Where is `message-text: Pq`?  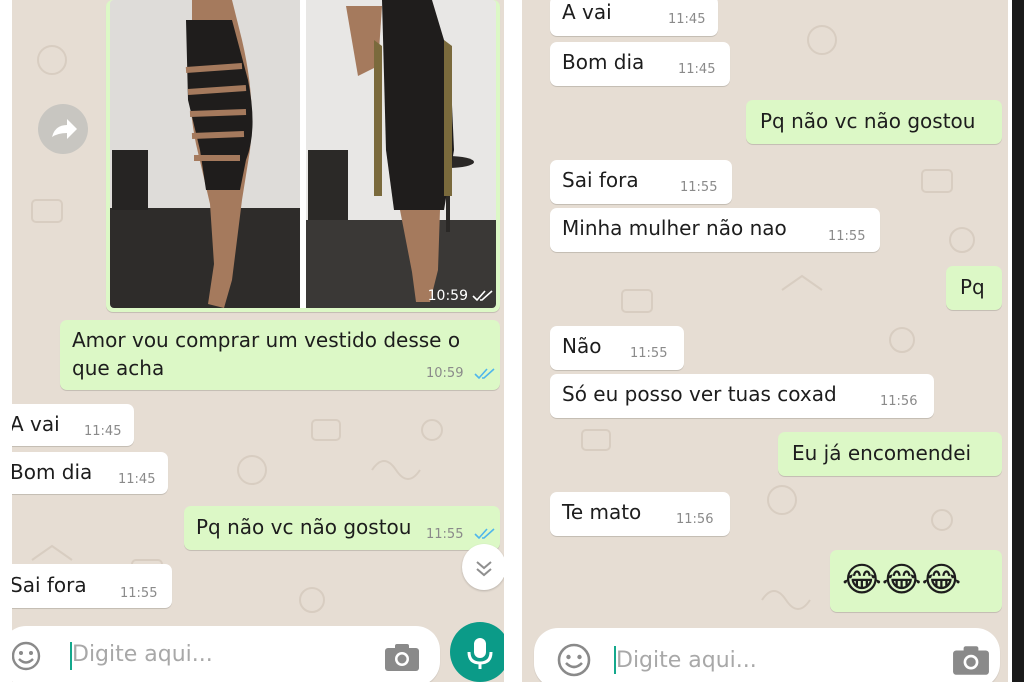
message-text: Pq is located at coordinates (972, 287).